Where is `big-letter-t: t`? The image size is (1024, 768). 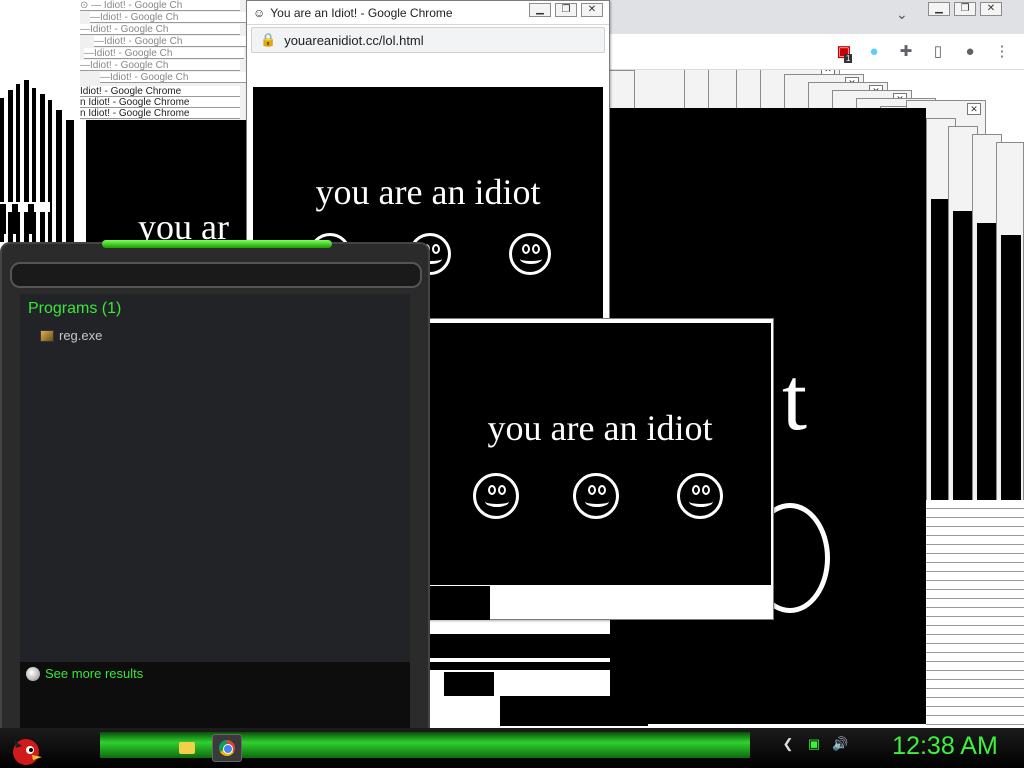 big-letter-t: t is located at coordinates (795, 399).